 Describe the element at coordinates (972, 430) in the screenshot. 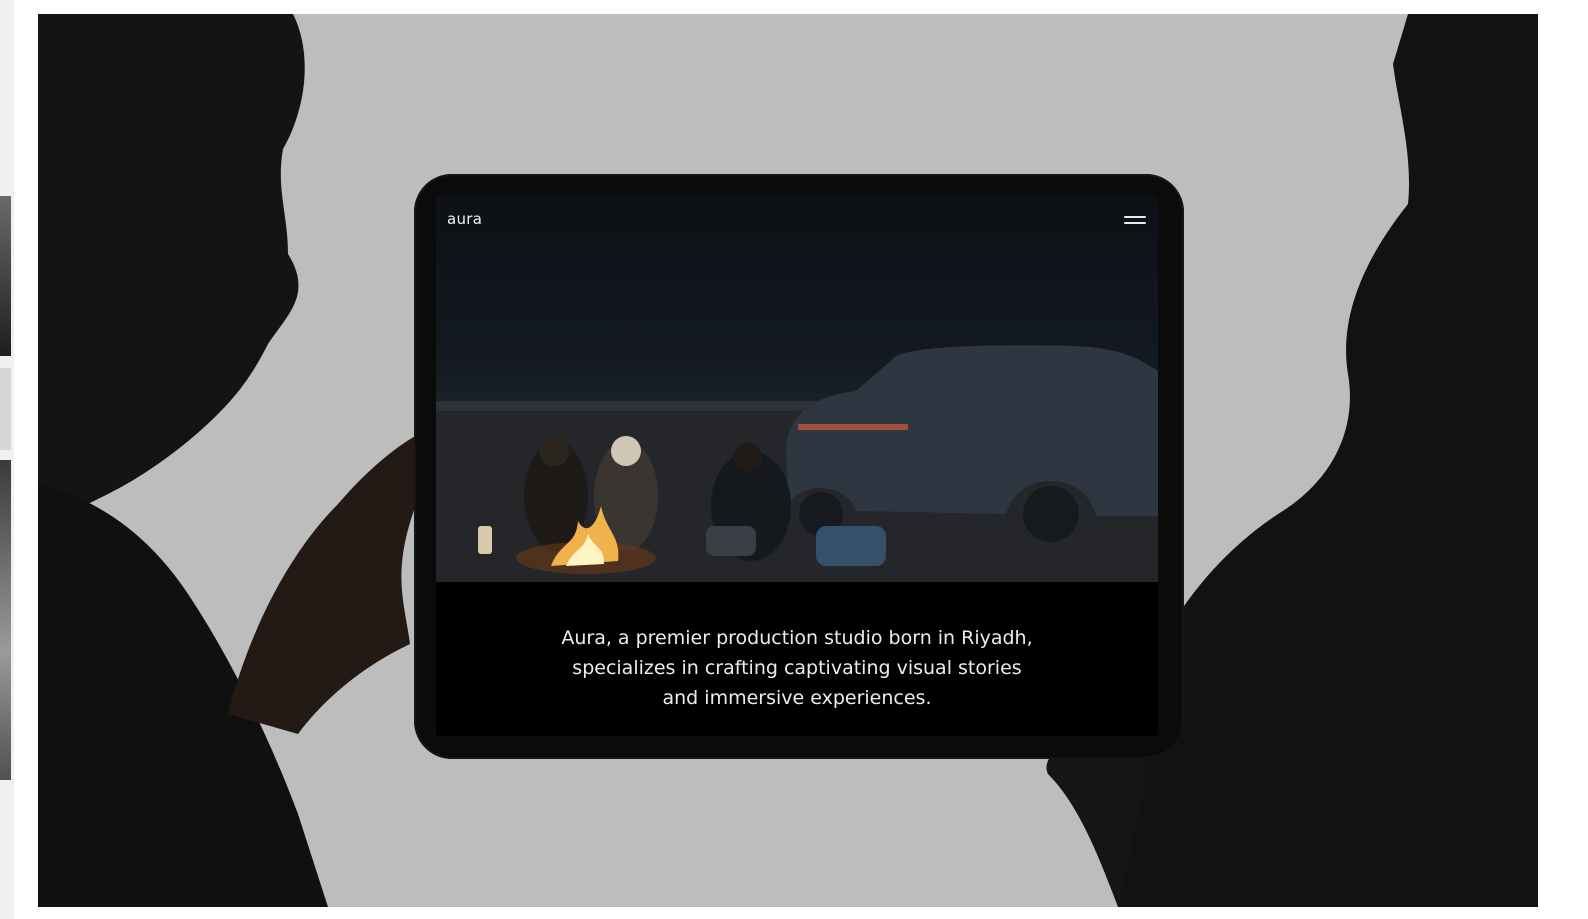

I see `suv-vehicle` at that location.